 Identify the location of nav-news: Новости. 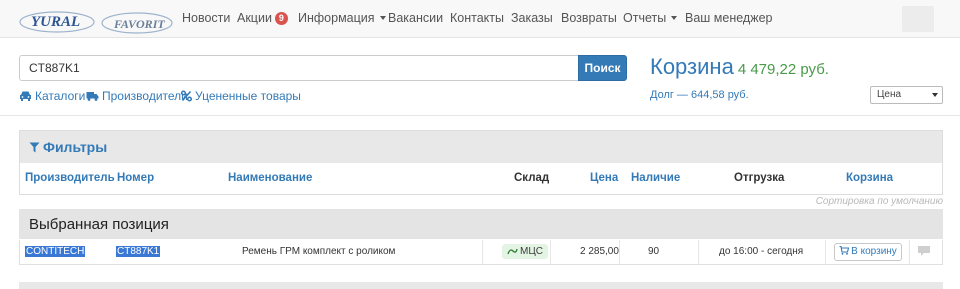
(206, 18).